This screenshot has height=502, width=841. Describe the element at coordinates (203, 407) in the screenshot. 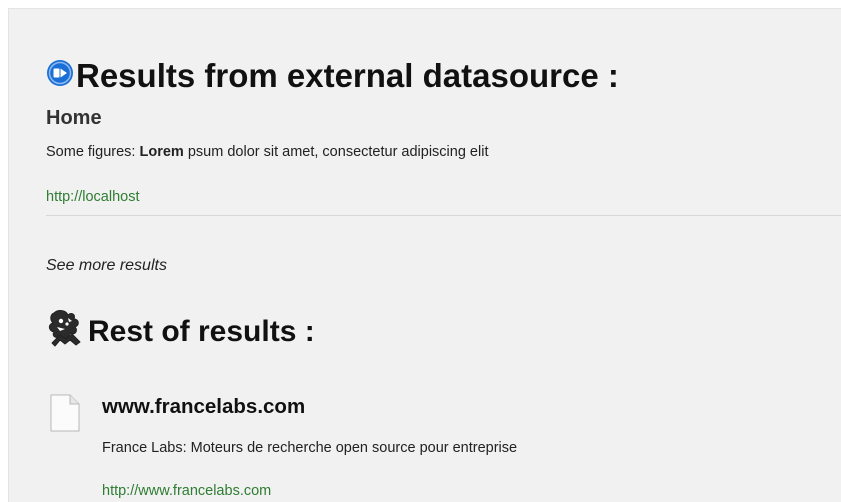

I see `result-title: www.francelabs.com` at that location.